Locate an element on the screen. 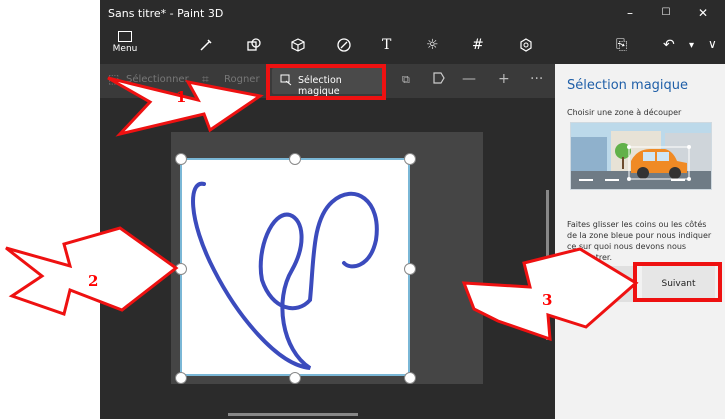 This screenshot has height=419, width=725. annotation-number-1: 1 is located at coordinates (181, 97).